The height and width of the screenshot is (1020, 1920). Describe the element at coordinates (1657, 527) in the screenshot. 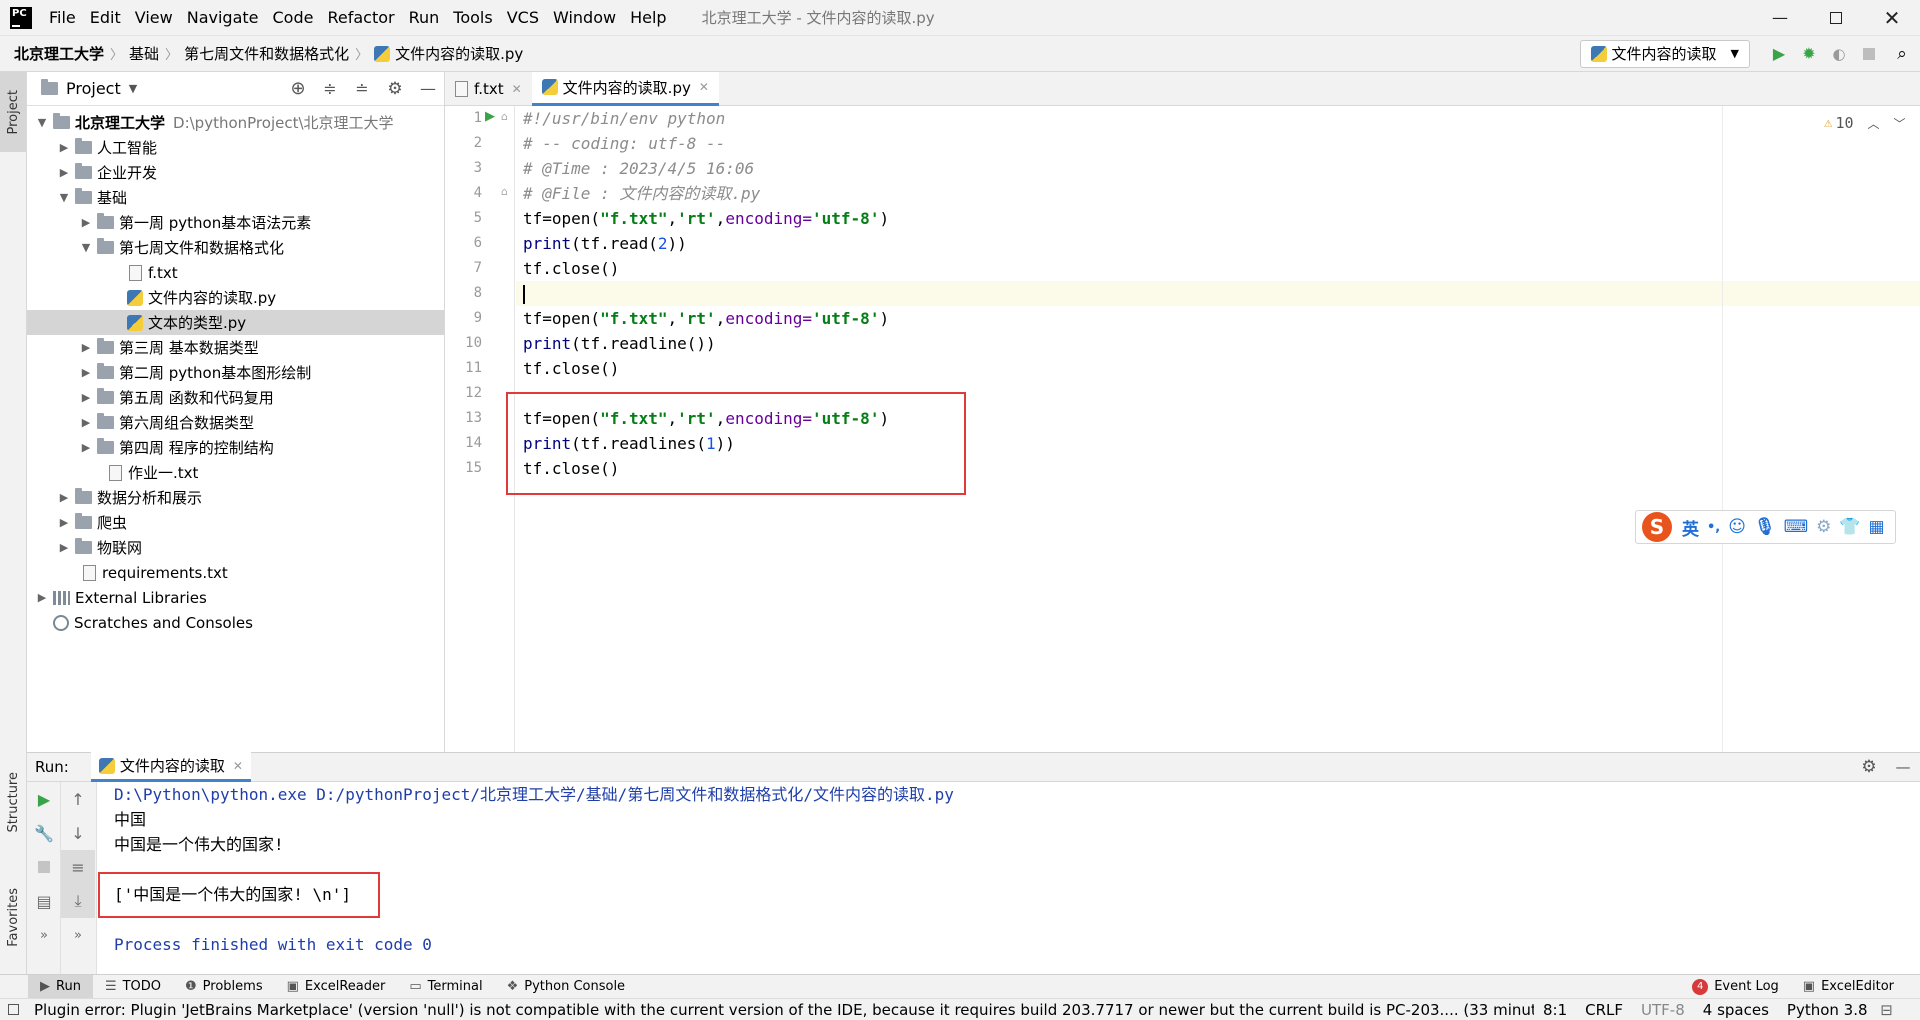

I see `sogou-logo-icon: S` at that location.